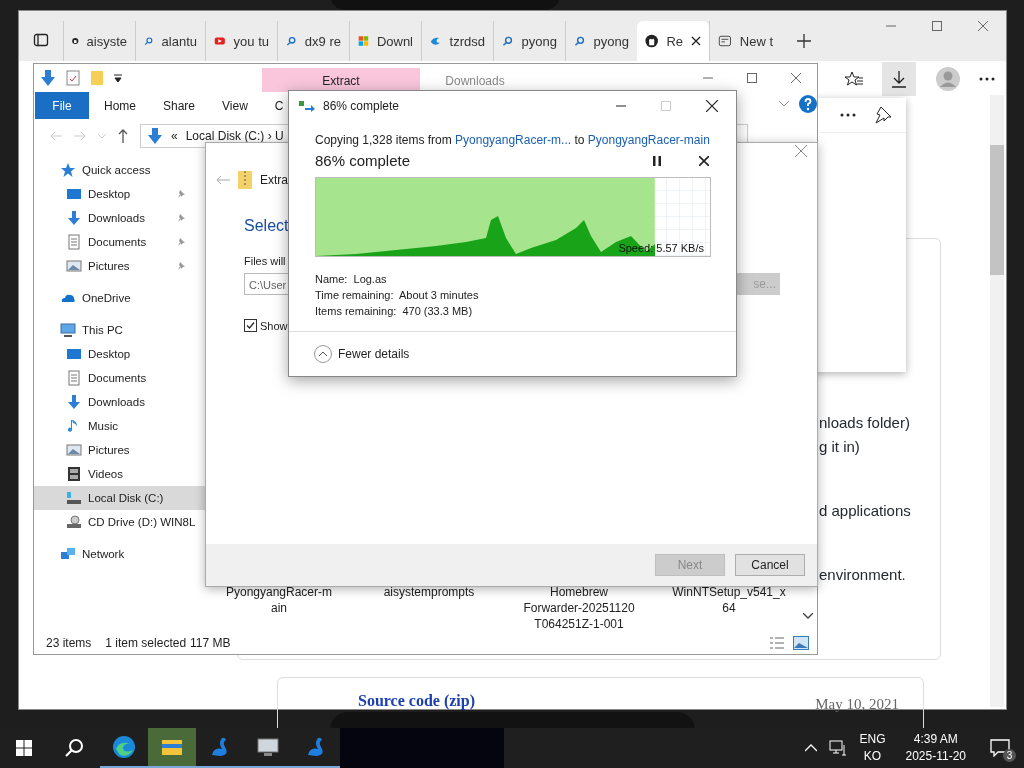  What do you see at coordinates (120, 498) in the screenshot?
I see `nav-item: Local Disk (C:)` at bounding box center [120, 498].